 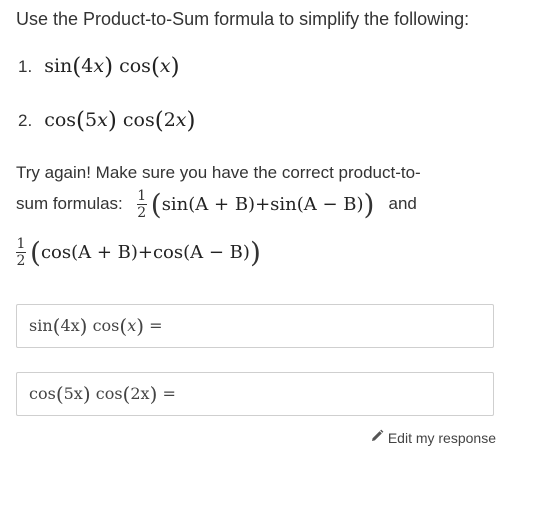 I want to click on problem-1: 1. sin(4x) cos(x), so click(x=99, y=67).